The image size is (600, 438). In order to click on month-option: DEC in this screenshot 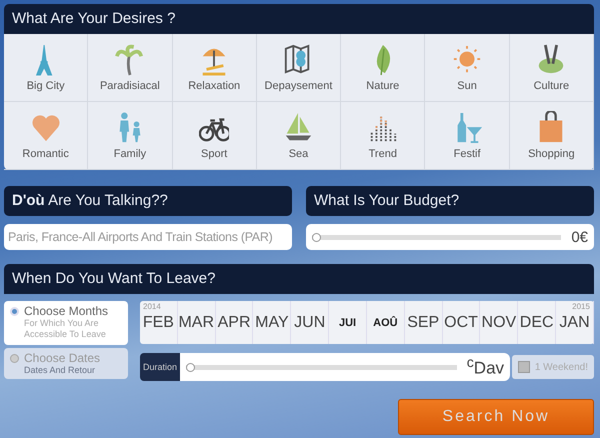, I will do `click(537, 322)`.